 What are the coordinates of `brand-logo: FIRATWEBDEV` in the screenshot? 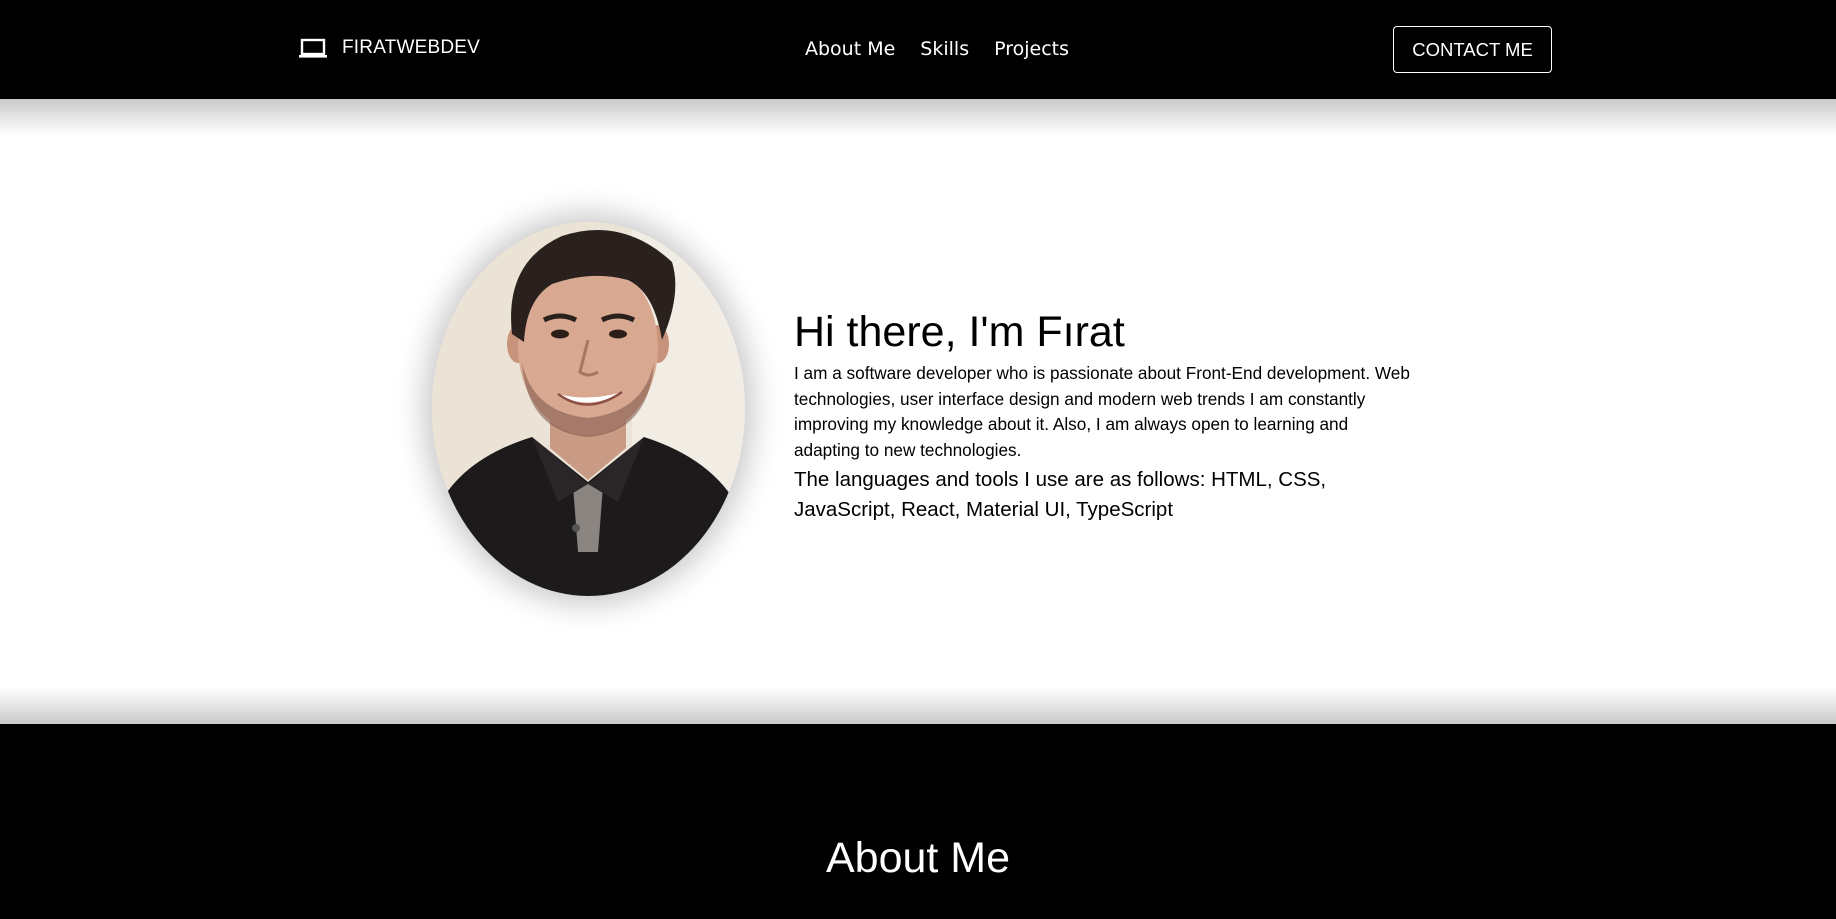 It's located at (389, 48).